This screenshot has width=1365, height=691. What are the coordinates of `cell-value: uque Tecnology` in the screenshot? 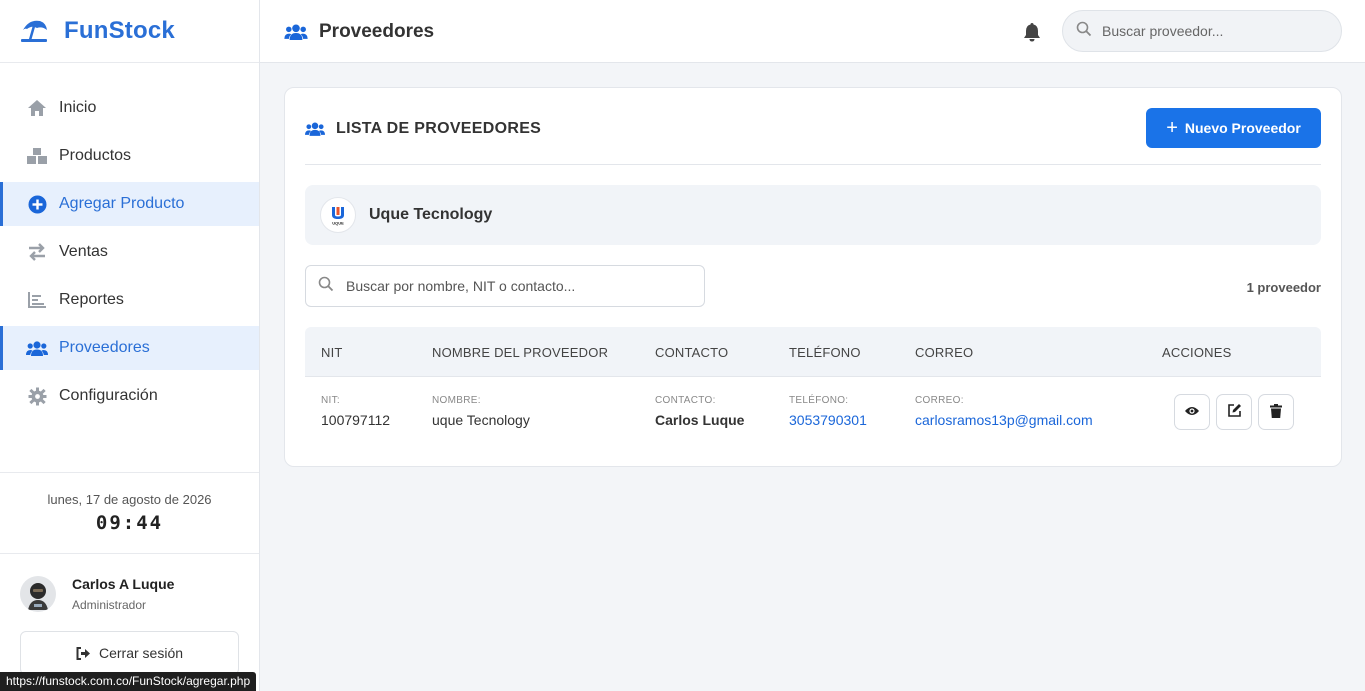 It's located at (481, 420).